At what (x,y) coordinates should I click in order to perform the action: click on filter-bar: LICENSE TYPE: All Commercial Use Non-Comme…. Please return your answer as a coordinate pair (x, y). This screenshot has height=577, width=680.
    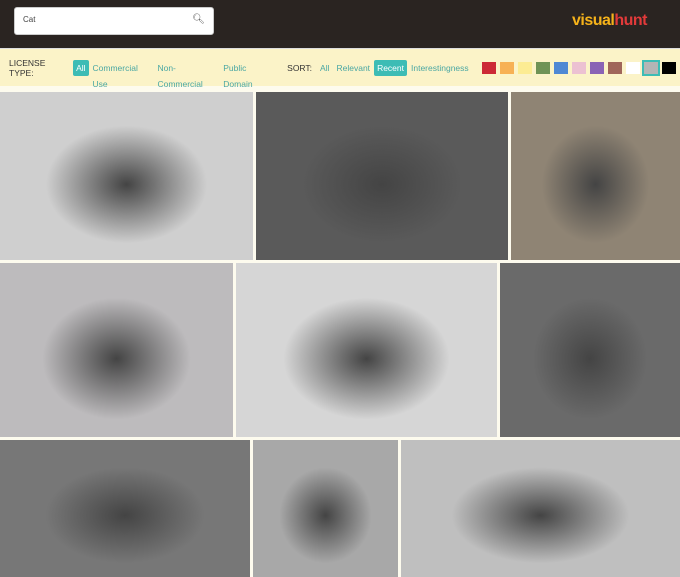
    Looking at the image, I should click on (340, 68).